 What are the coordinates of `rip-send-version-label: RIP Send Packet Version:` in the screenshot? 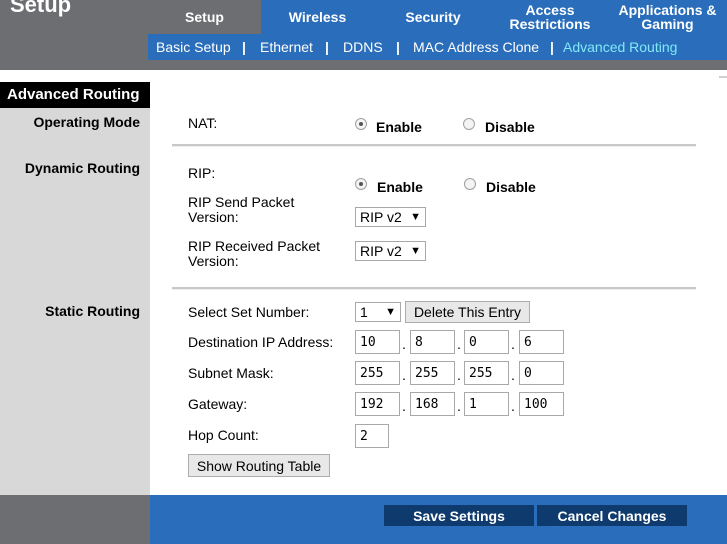 It's located at (241, 210).